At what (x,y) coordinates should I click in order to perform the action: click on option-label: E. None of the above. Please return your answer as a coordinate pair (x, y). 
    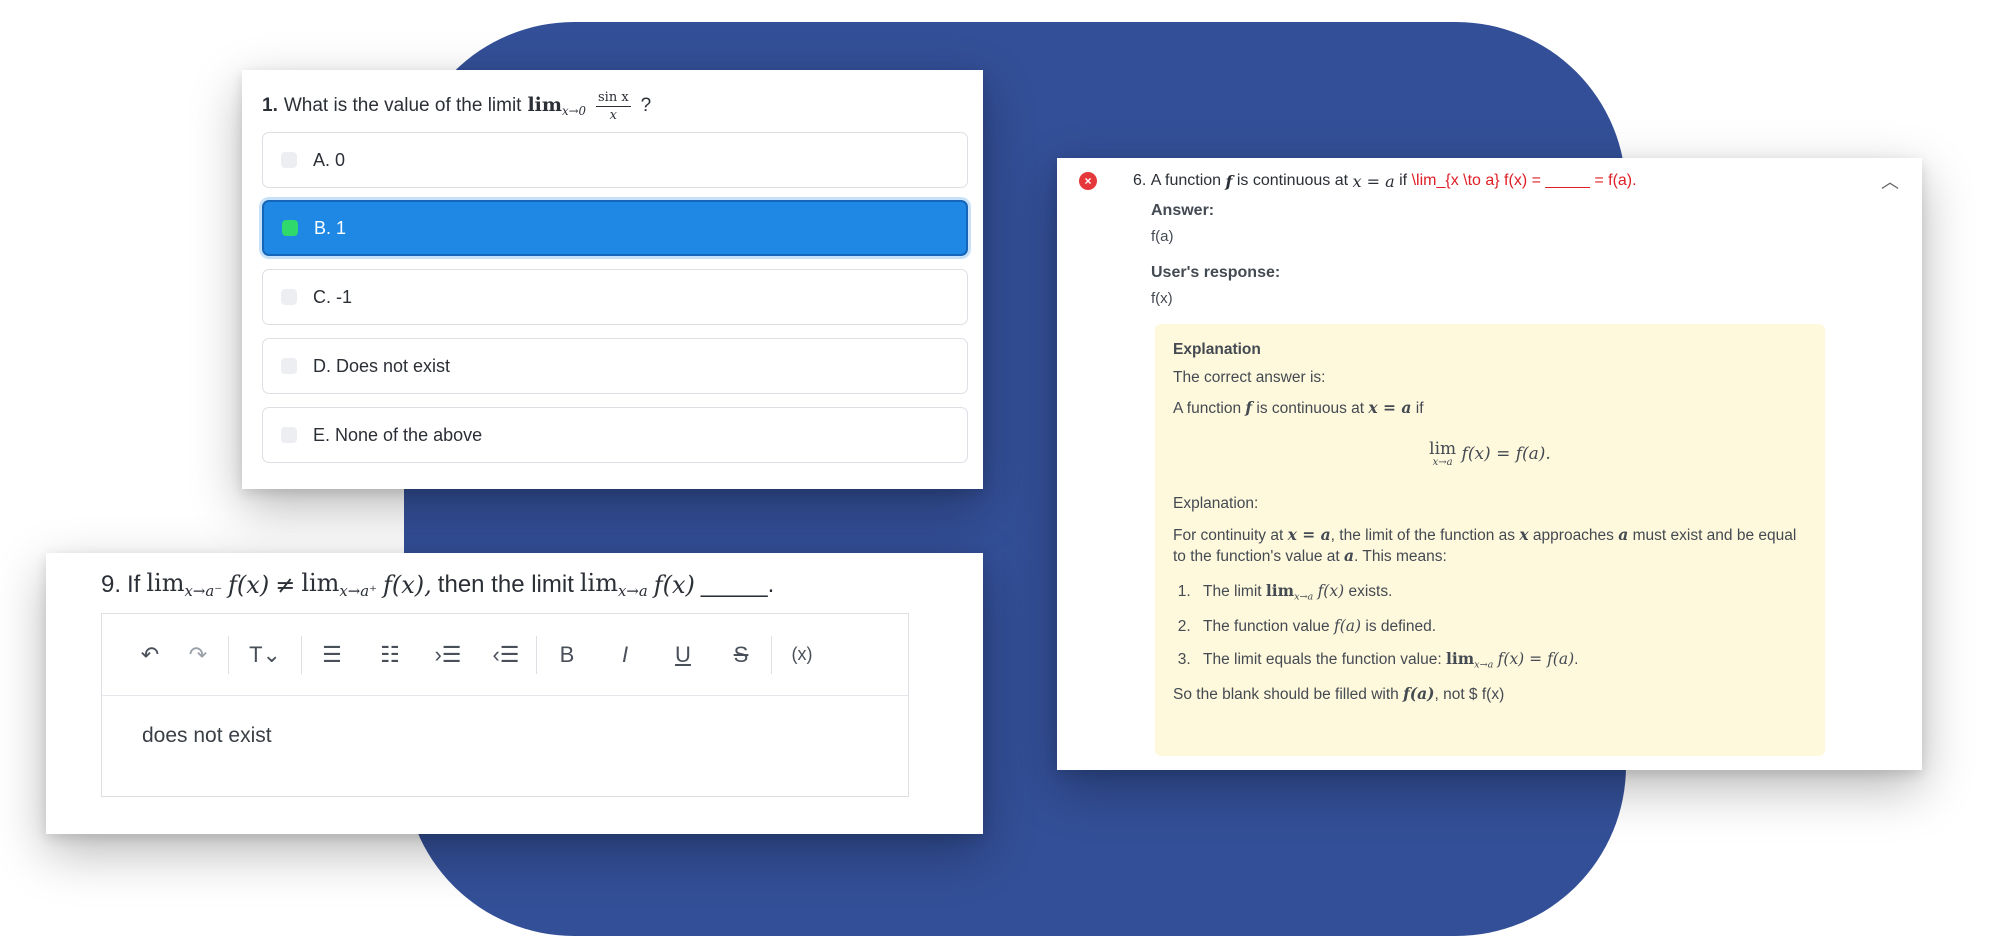
    Looking at the image, I should click on (398, 434).